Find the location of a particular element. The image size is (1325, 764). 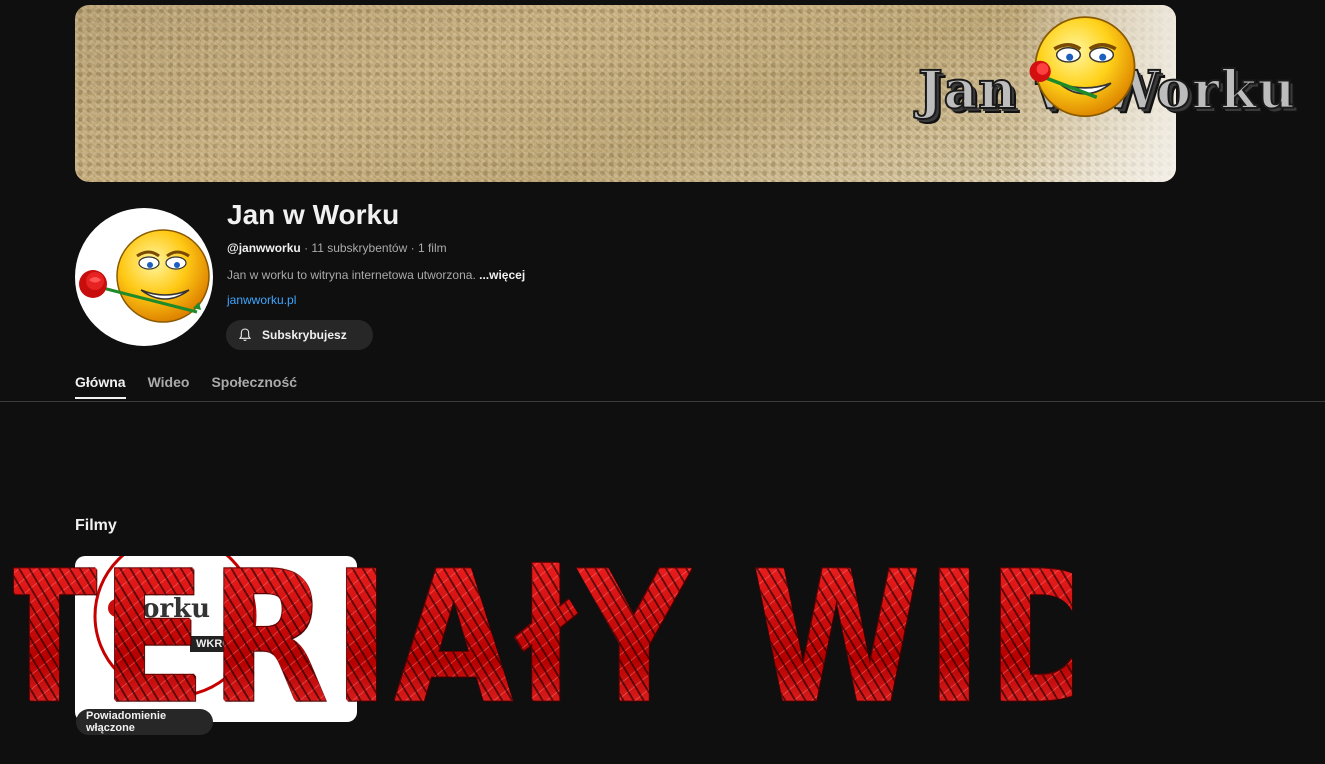

channel-handle: @janwworku is located at coordinates (264, 248).